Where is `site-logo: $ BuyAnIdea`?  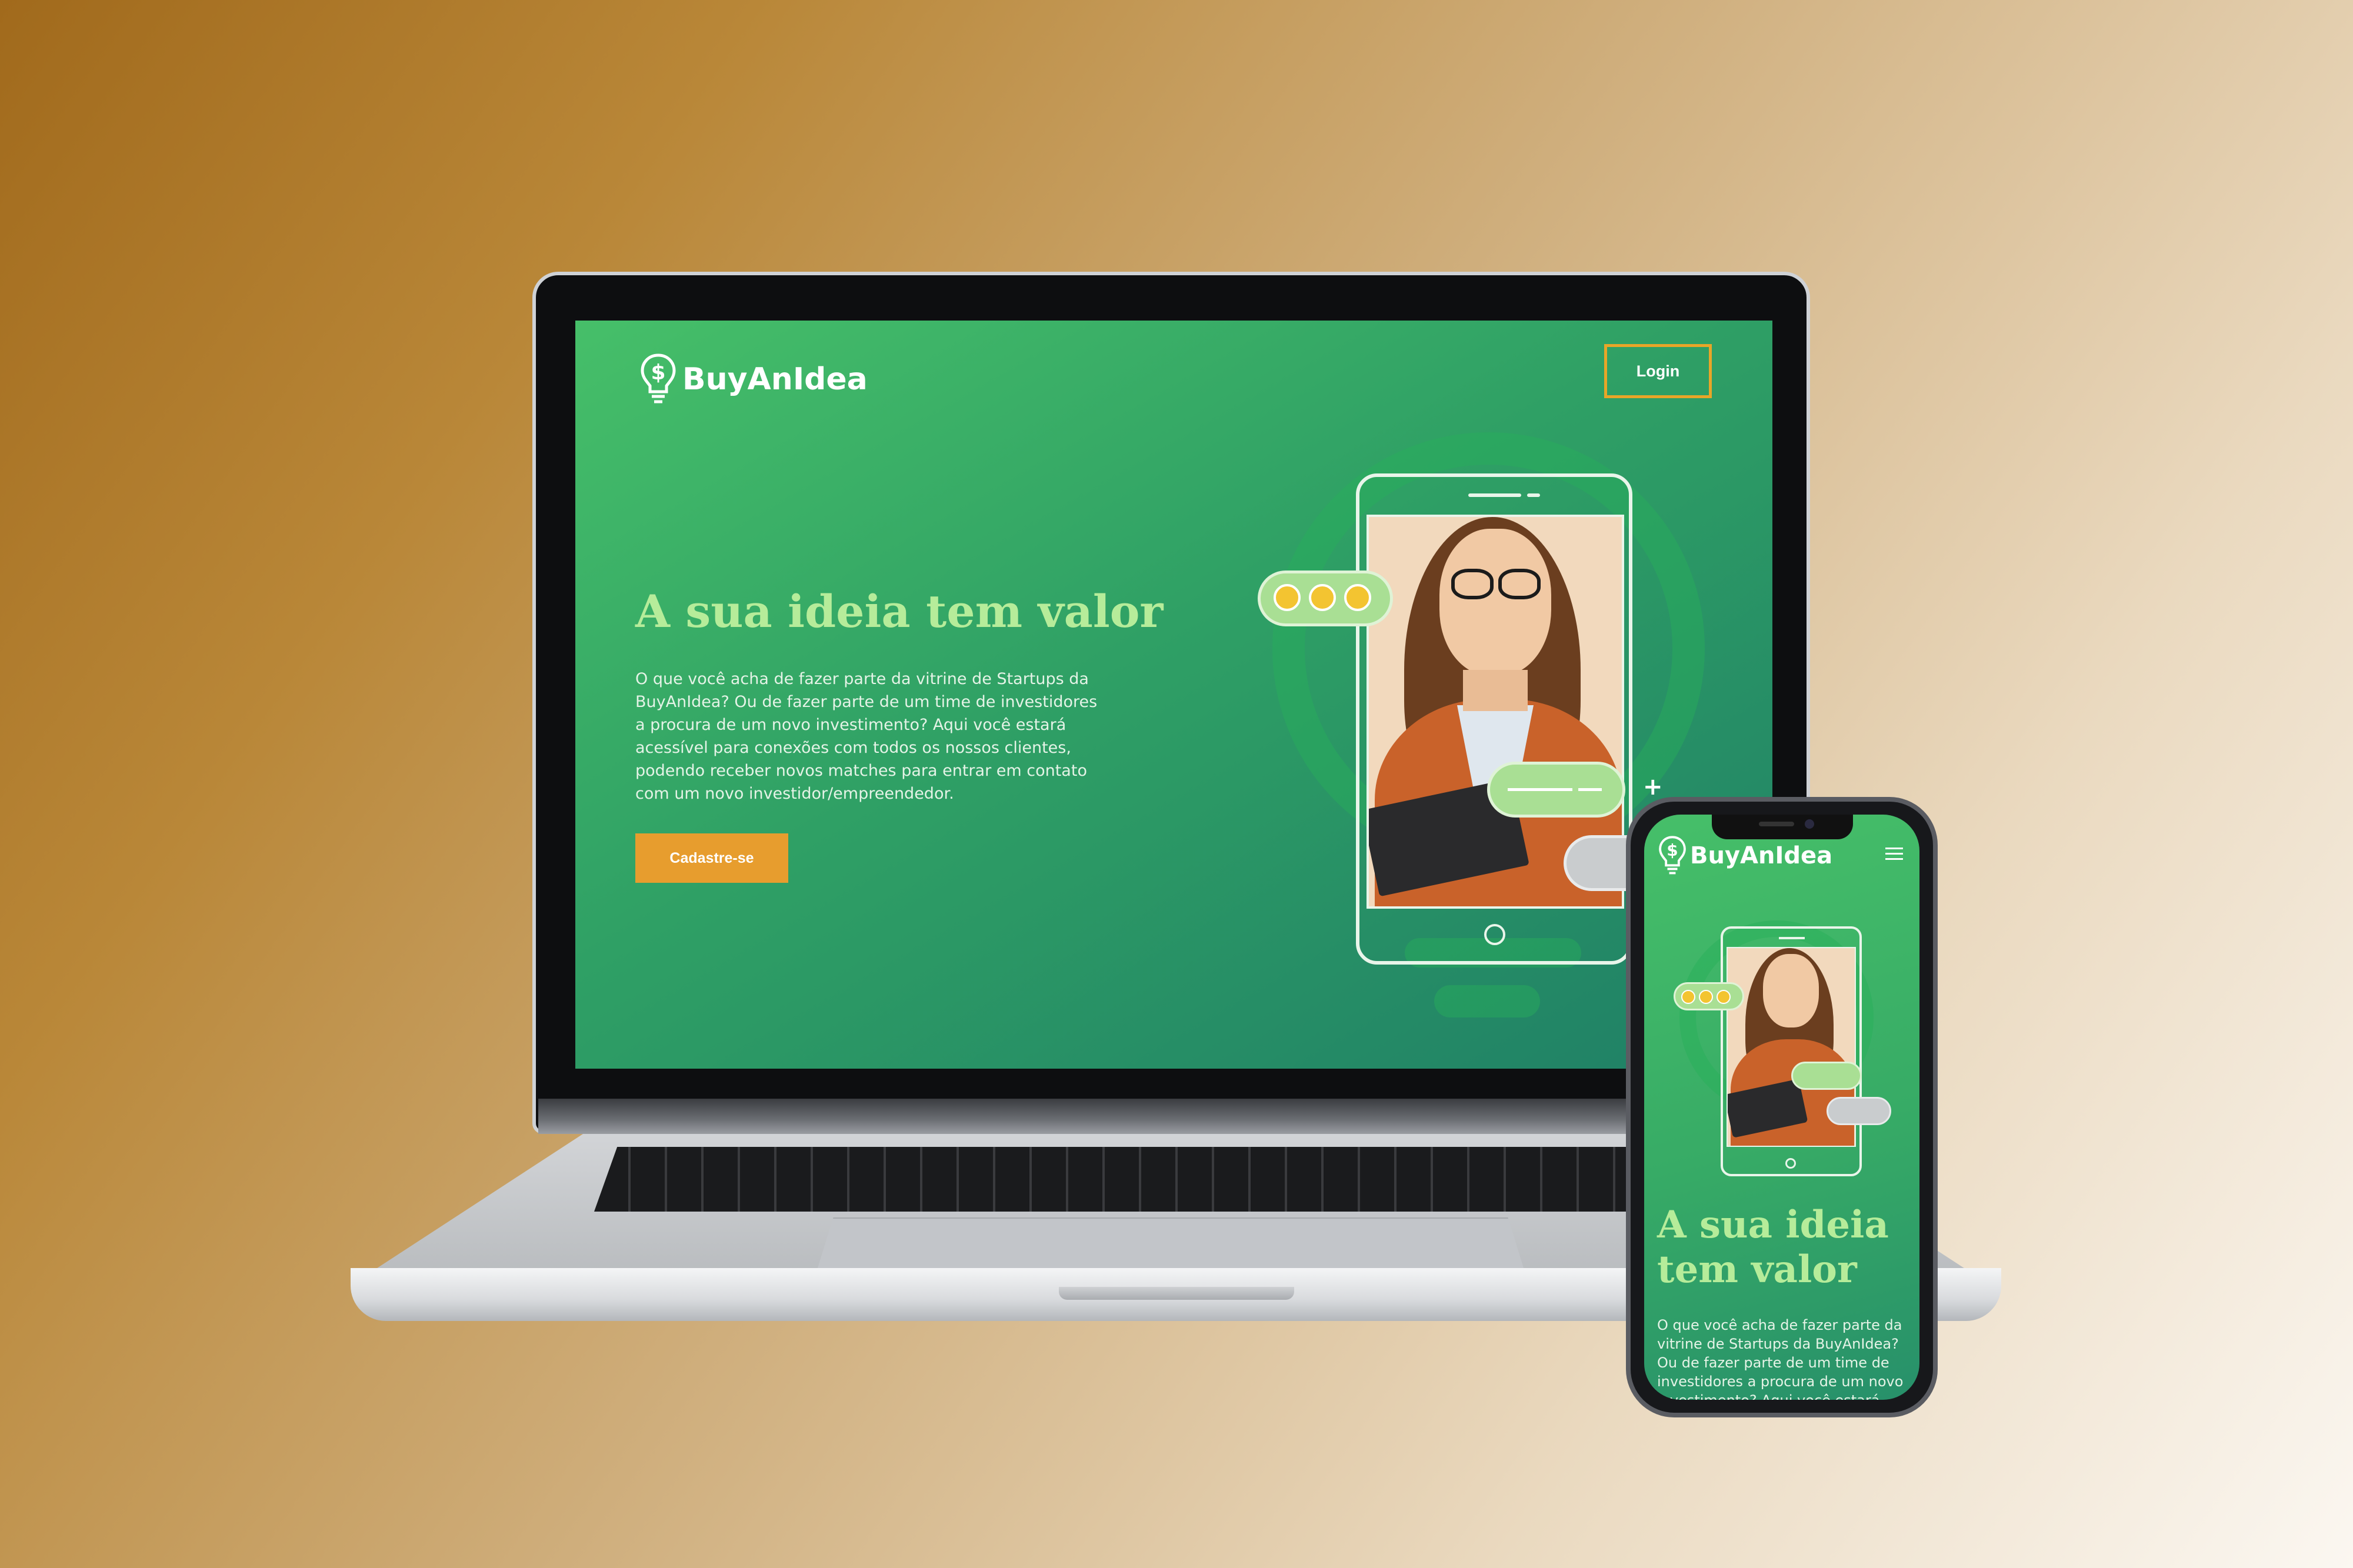 site-logo: $ BuyAnIdea is located at coordinates (754, 379).